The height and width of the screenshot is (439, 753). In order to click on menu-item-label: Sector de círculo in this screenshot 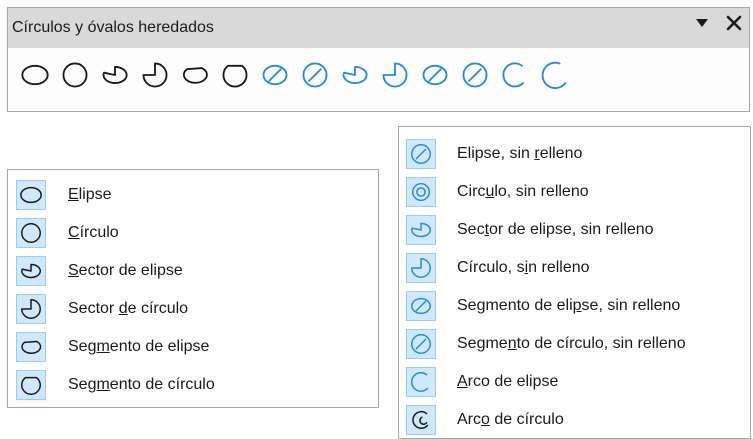, I will do `click(128, 308)`.